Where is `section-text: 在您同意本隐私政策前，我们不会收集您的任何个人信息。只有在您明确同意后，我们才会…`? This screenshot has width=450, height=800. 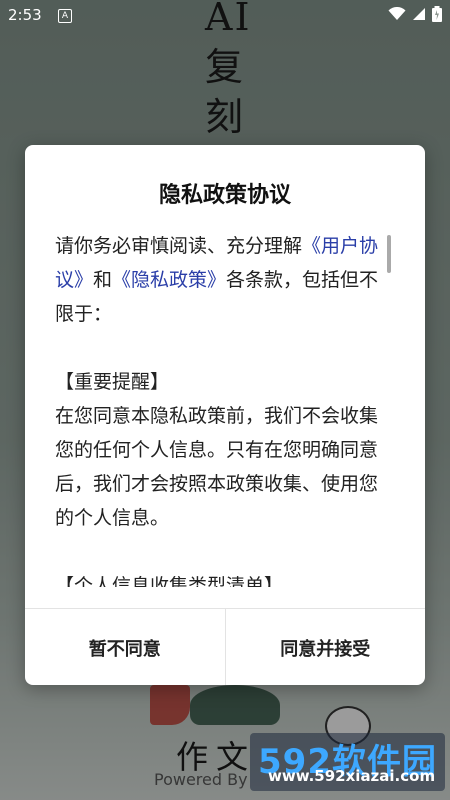 section-text: 在您同意本隐私政策前，我们不会收集您的任何个人信息。只有在您明确同意后，我们才会… is located at coordinates (217, 467).